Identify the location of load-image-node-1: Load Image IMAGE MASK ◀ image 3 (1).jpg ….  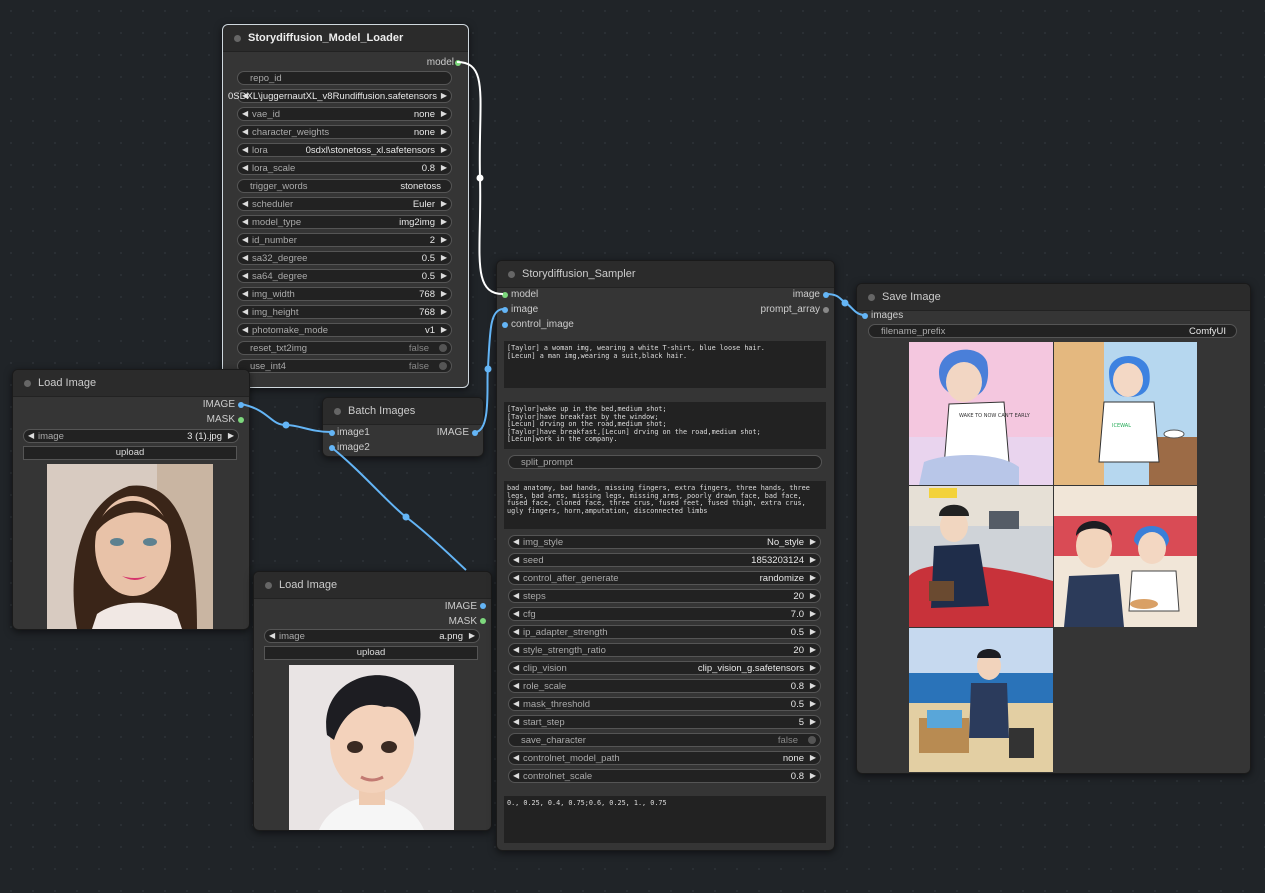
(131, 499).